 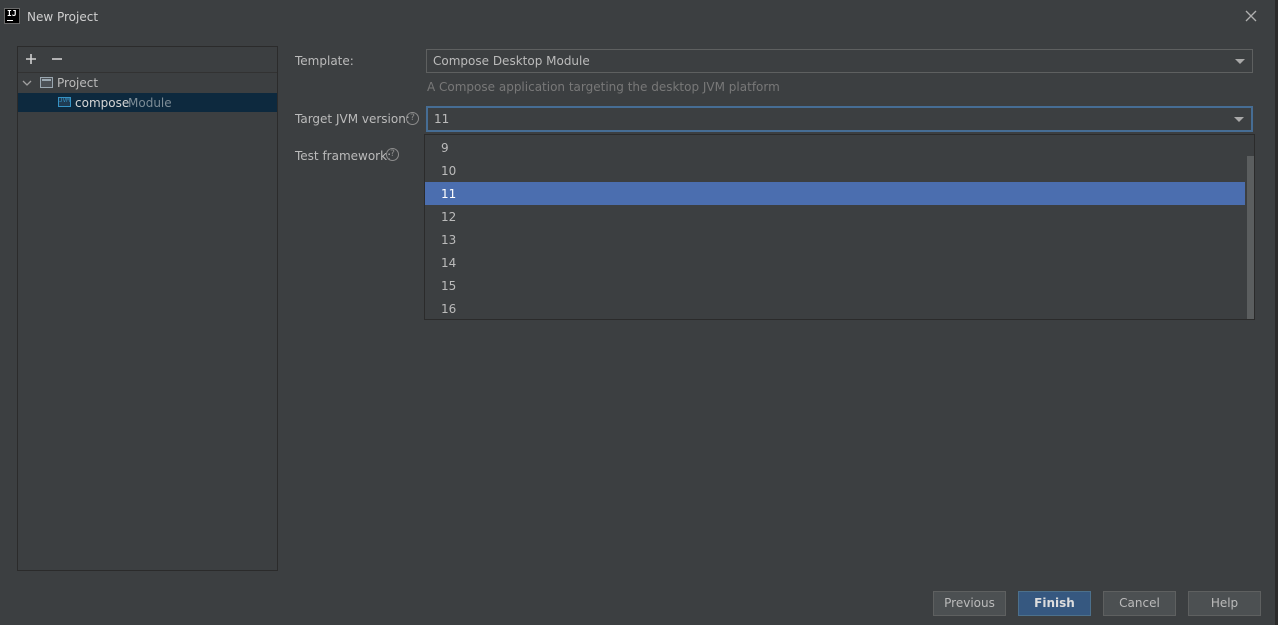 I want to click on dropdown-option: 13, so click(x=835, y=239).